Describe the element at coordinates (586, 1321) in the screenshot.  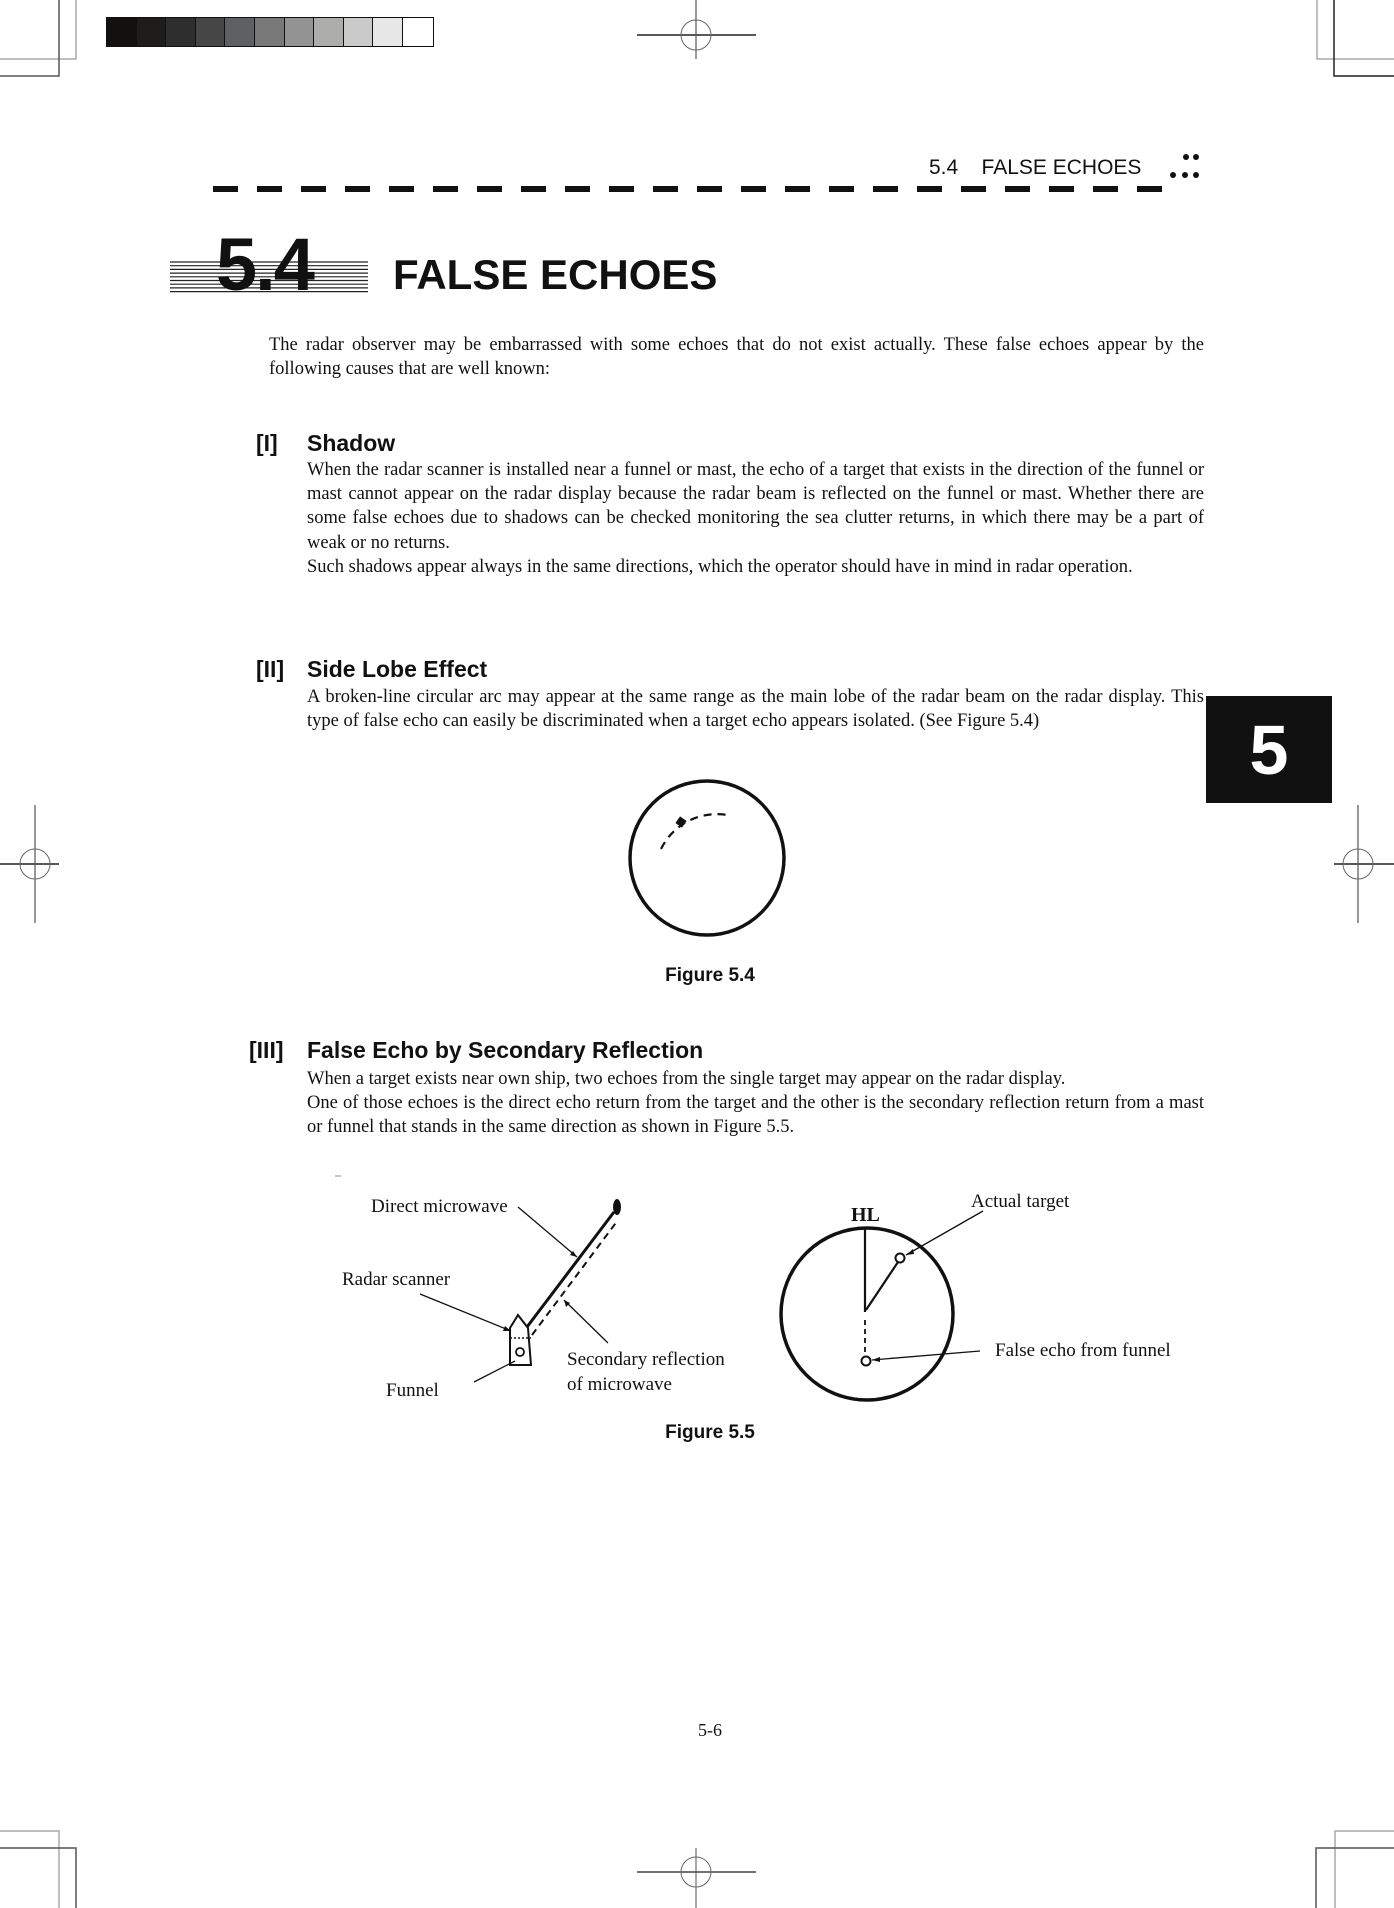
I see `leader-secondary-reflection` at that location.